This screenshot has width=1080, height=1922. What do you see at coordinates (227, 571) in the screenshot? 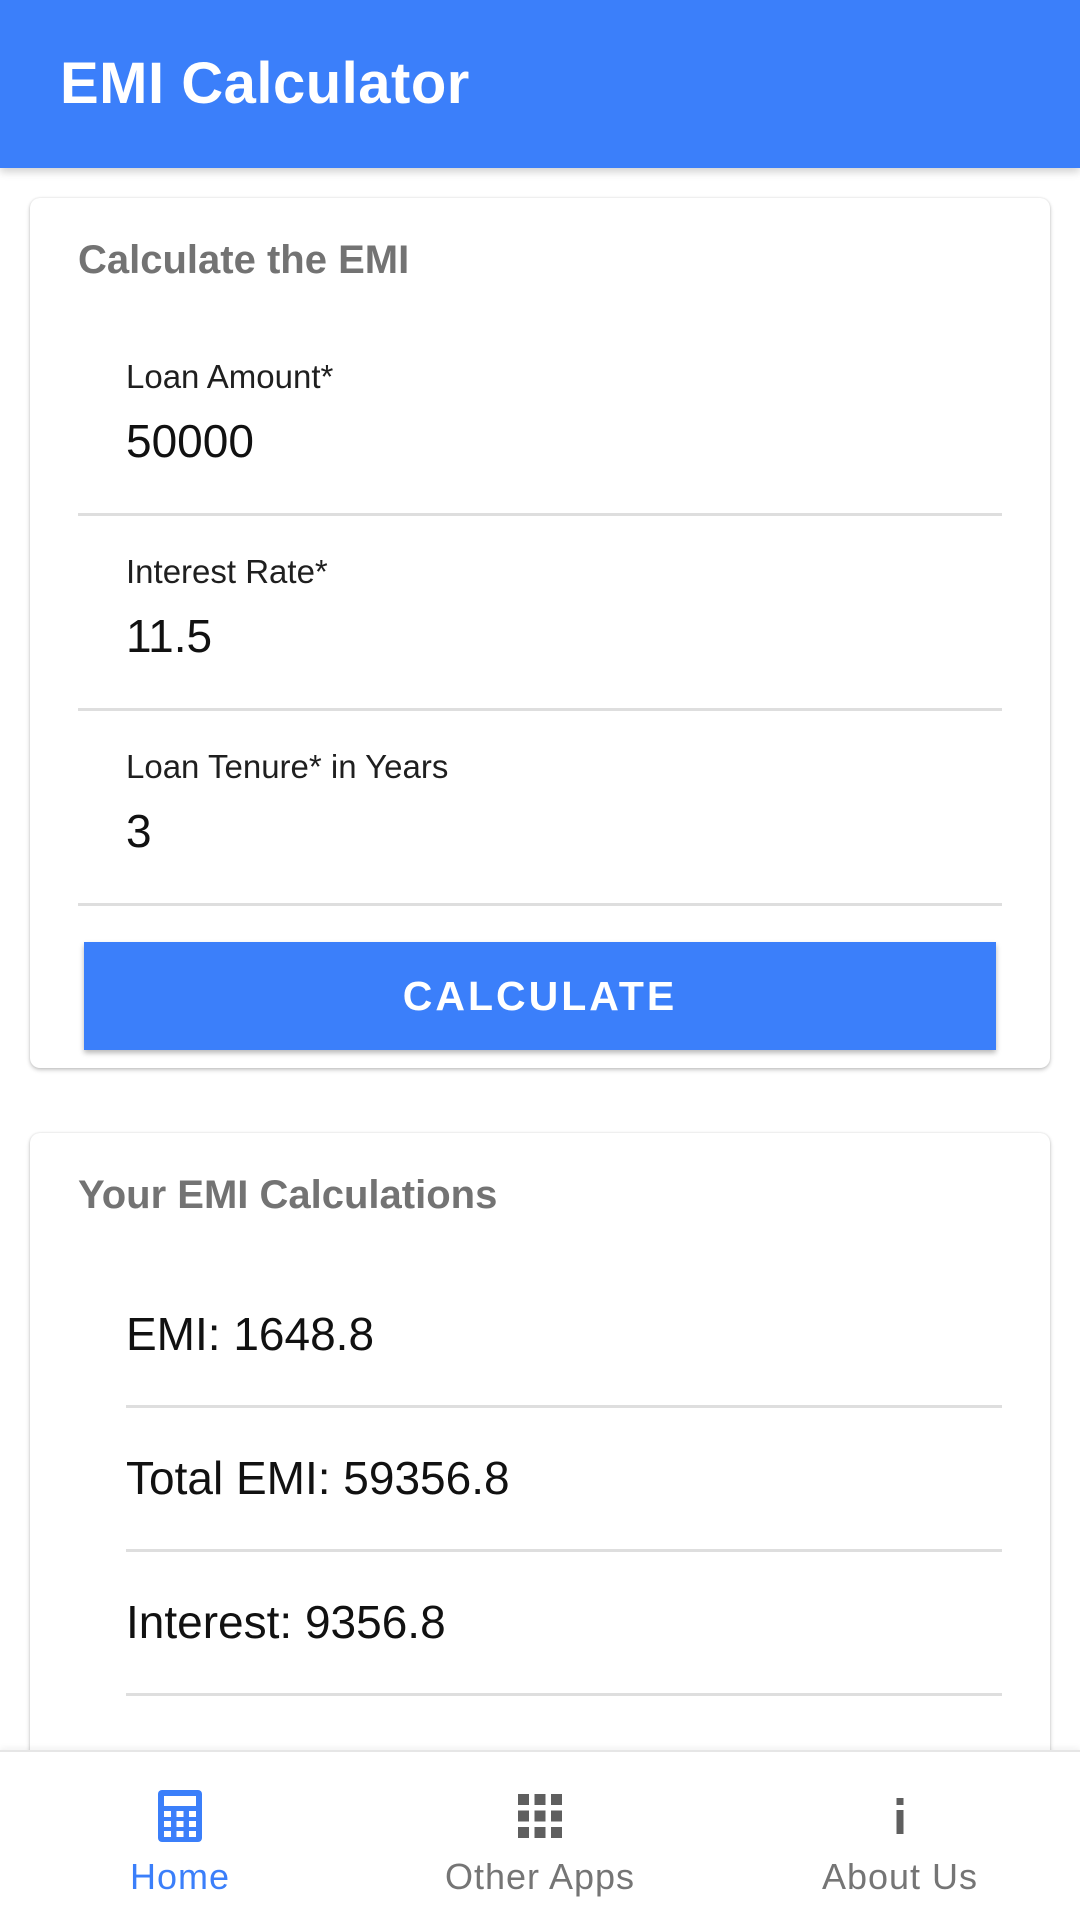
I see `interest-rate-label: Interest Rate*` at bounding box center [227, 571].